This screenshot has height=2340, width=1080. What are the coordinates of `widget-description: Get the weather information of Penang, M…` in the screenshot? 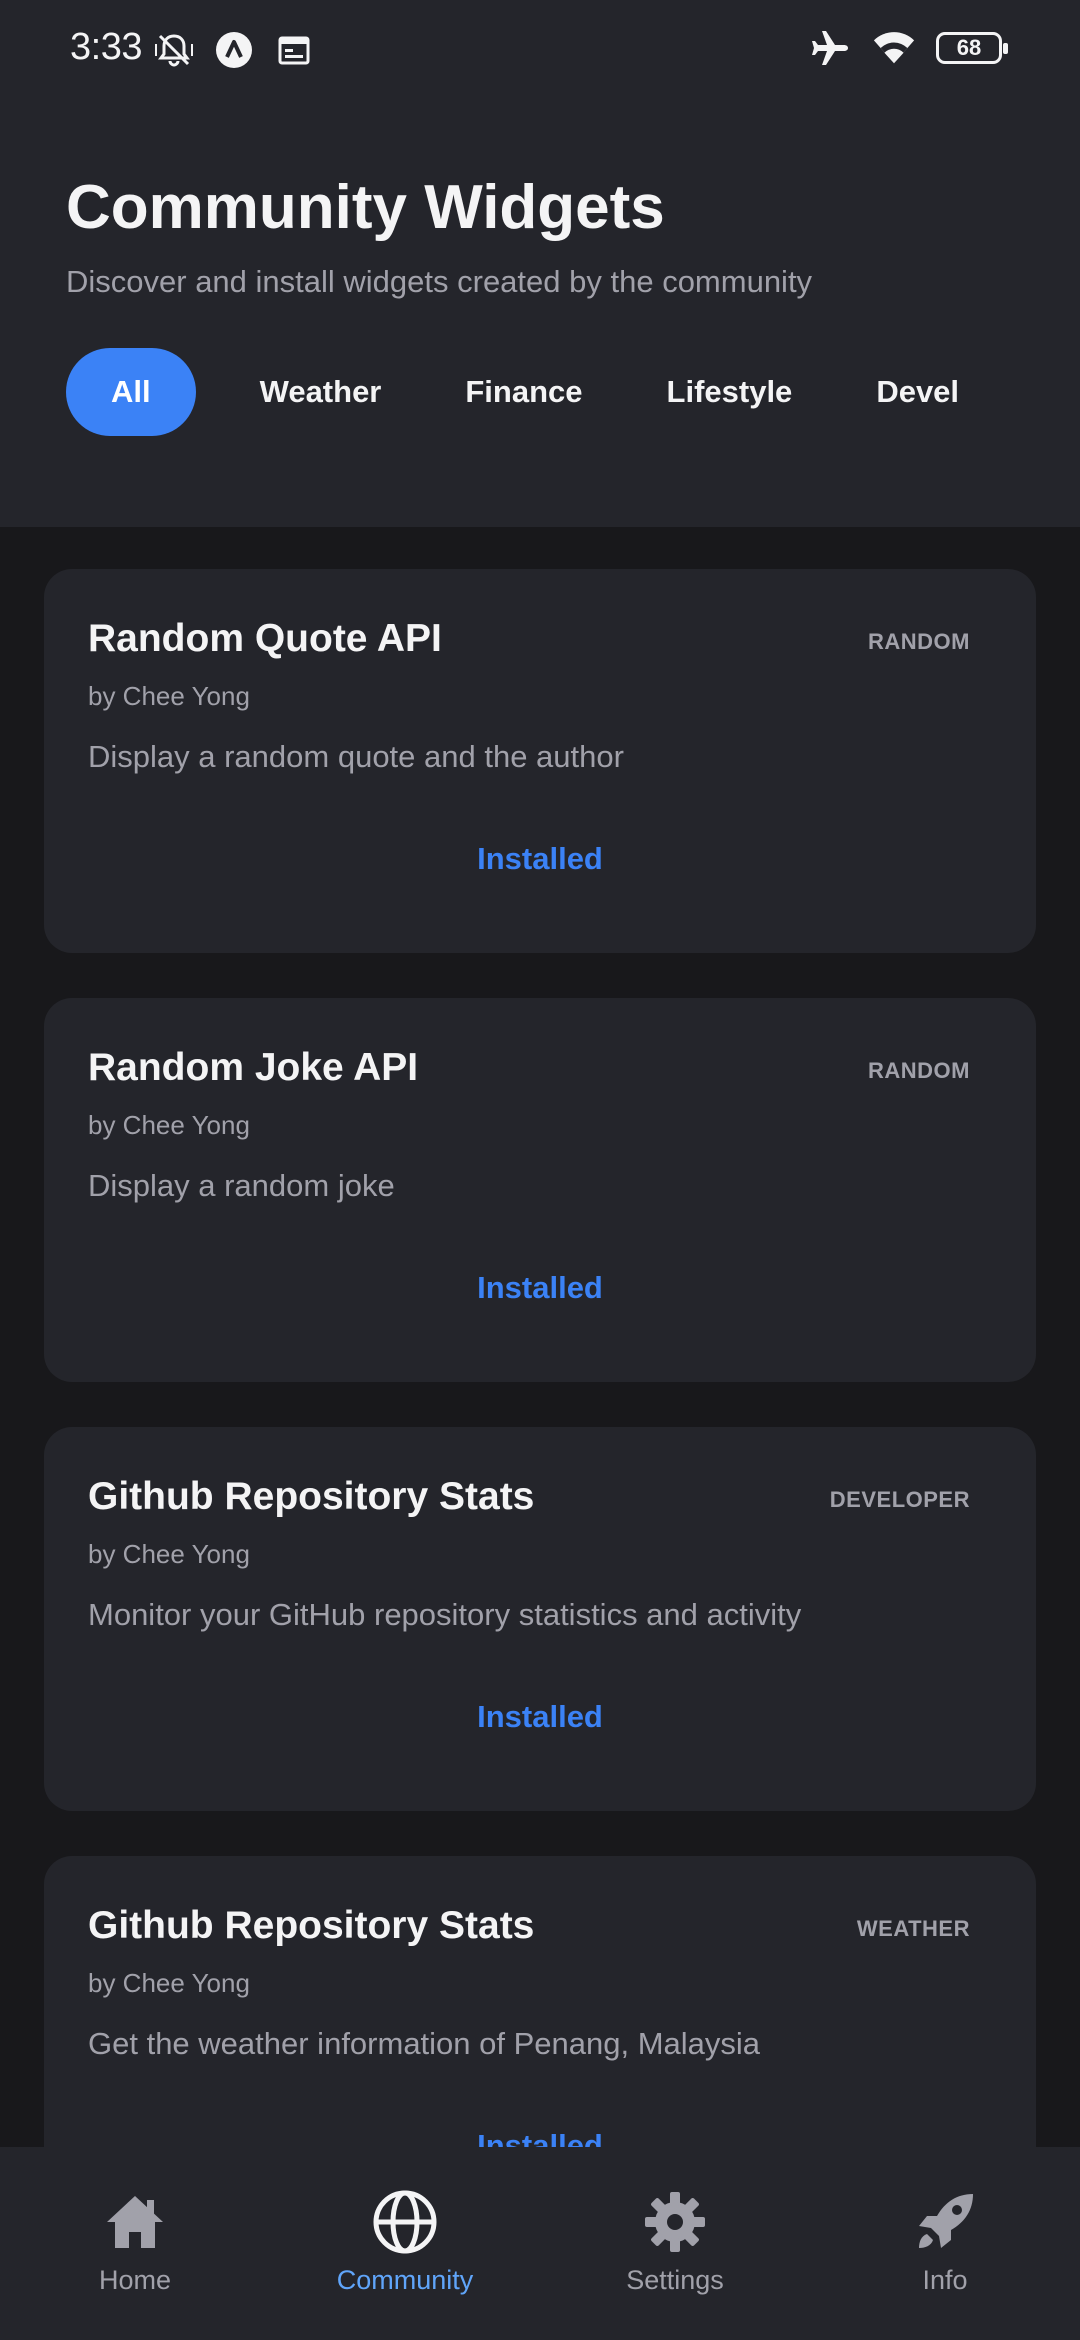 It's located at (424, 2043).